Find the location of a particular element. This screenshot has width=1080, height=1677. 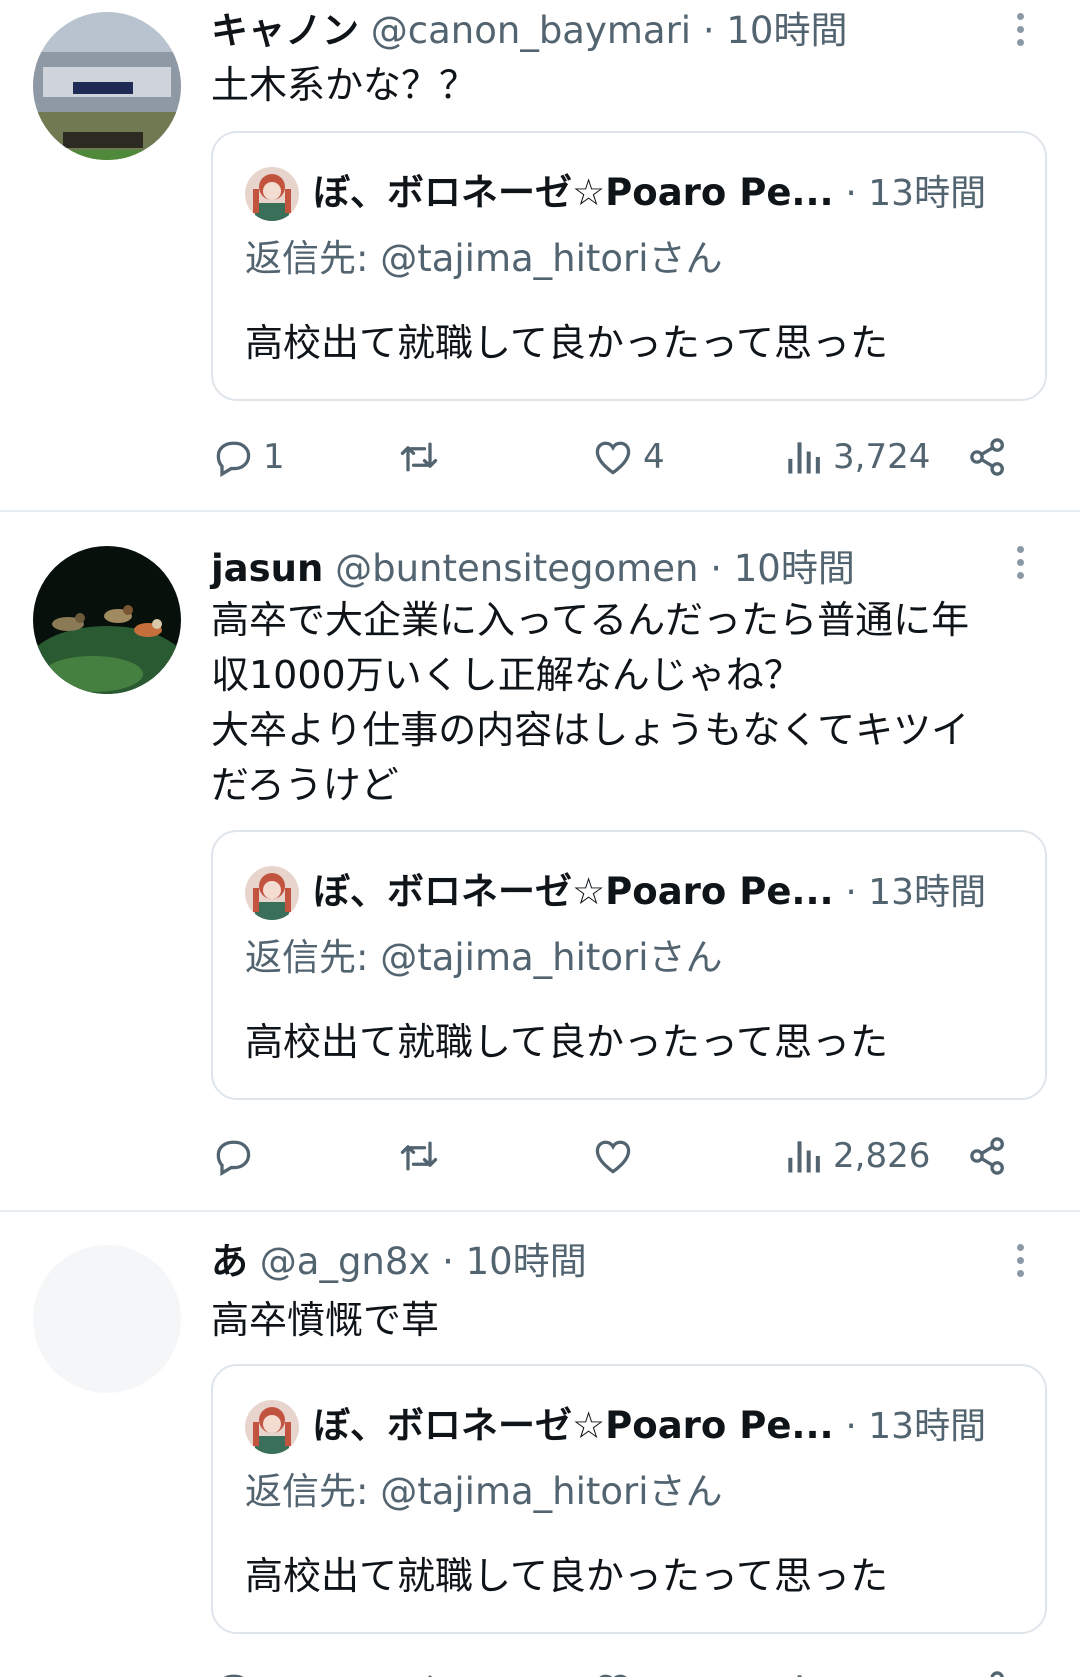

tweet-text-line: 高卒で大企業に入ってるんだったら普通に年 is located at coordinates (590, 620).